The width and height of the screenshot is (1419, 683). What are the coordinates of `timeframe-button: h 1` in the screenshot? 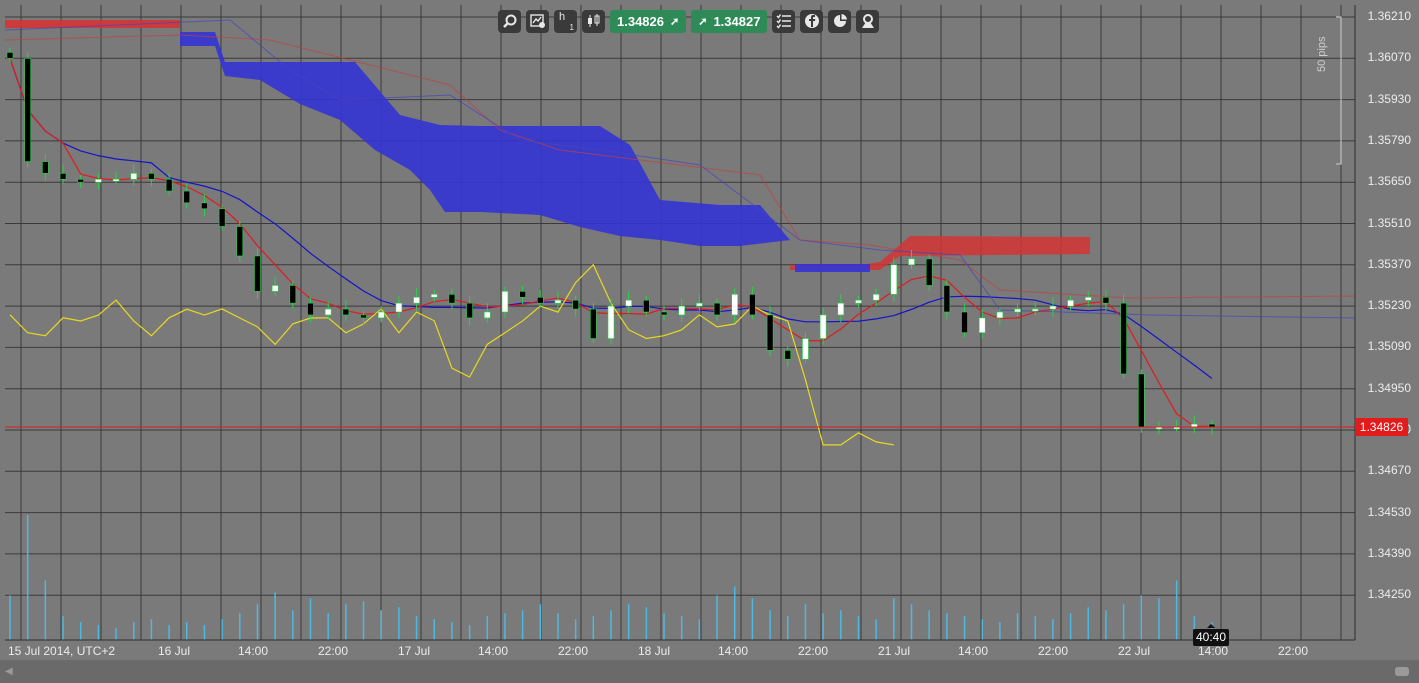 It's located at (565, 21).